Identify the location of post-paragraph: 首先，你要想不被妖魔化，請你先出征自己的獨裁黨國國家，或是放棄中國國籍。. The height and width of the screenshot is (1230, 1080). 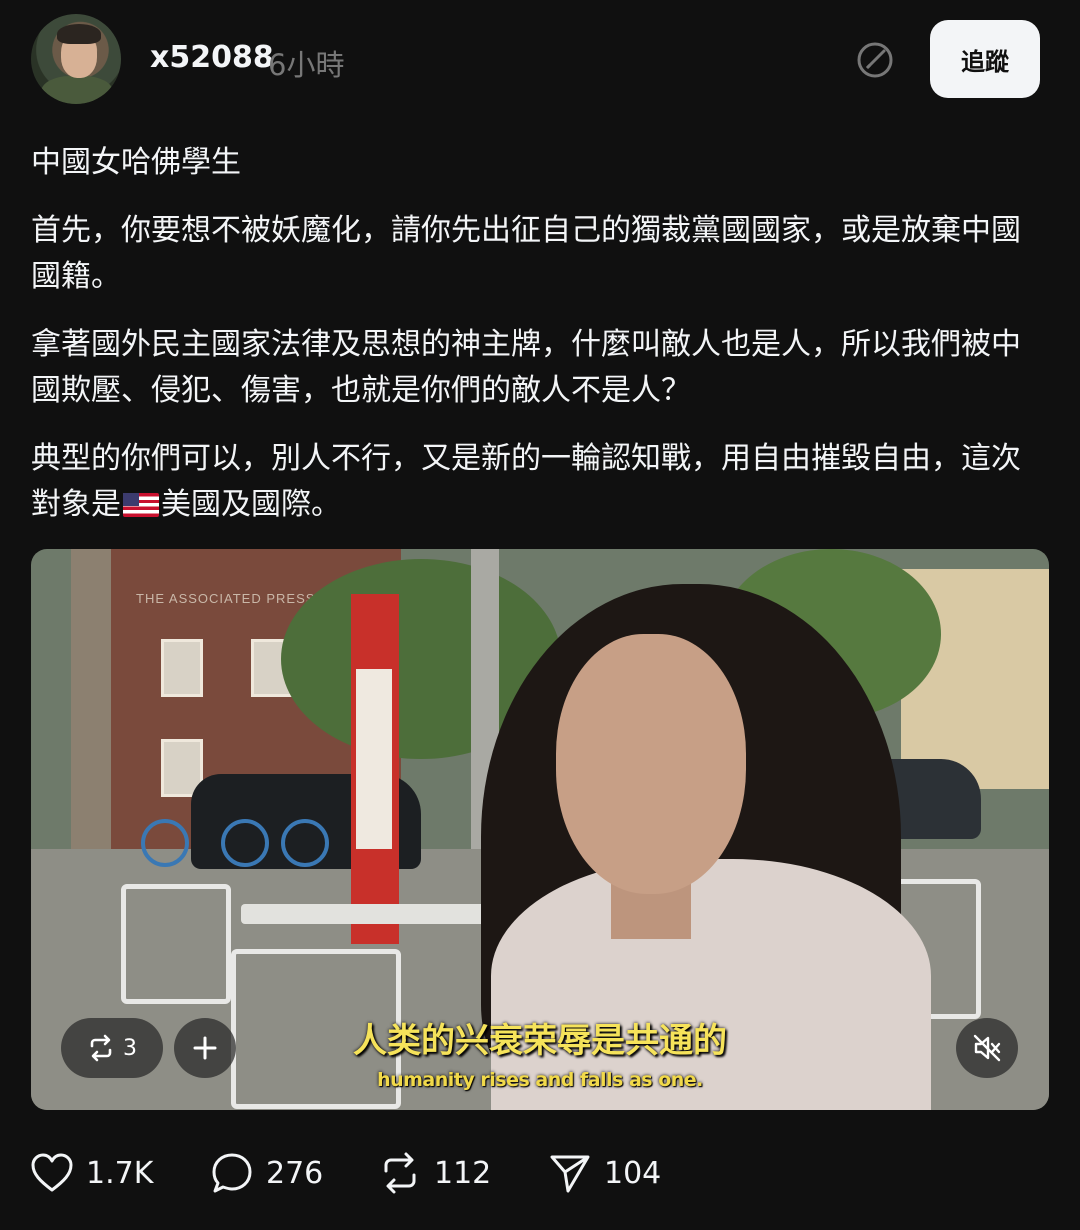
(526, 253).